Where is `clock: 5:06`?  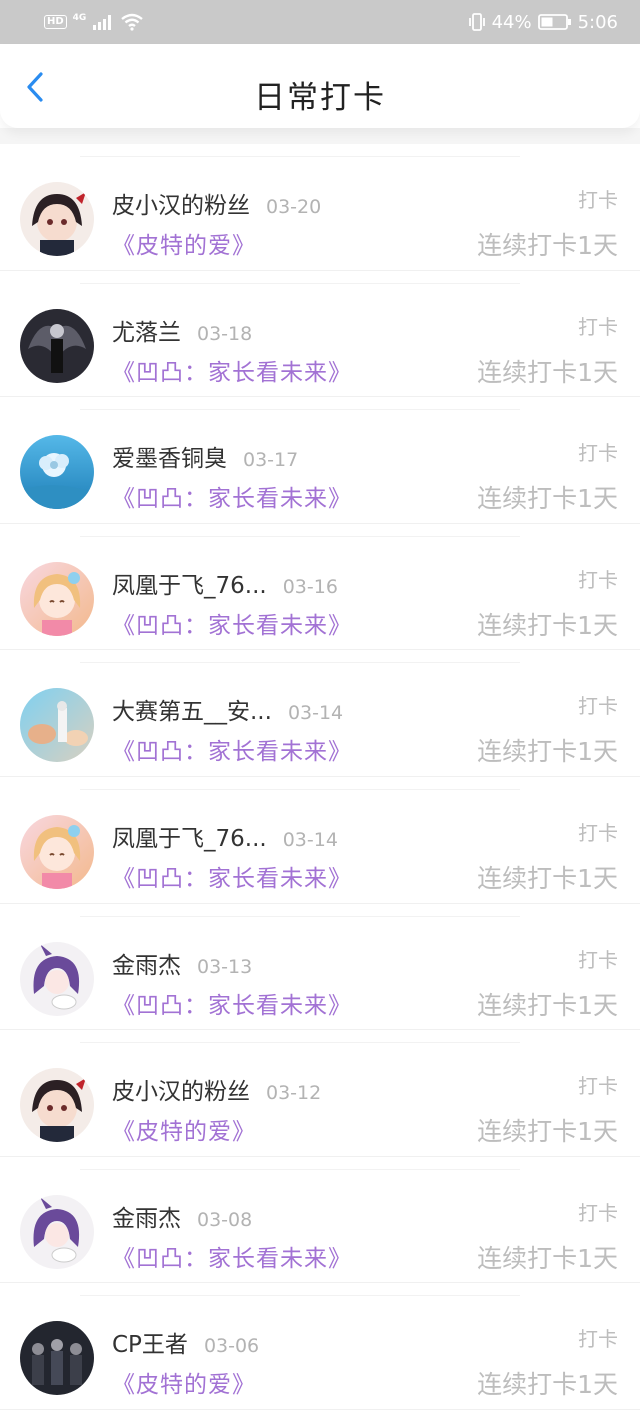
clock: 5:06 is located at coordinates (597, 22).